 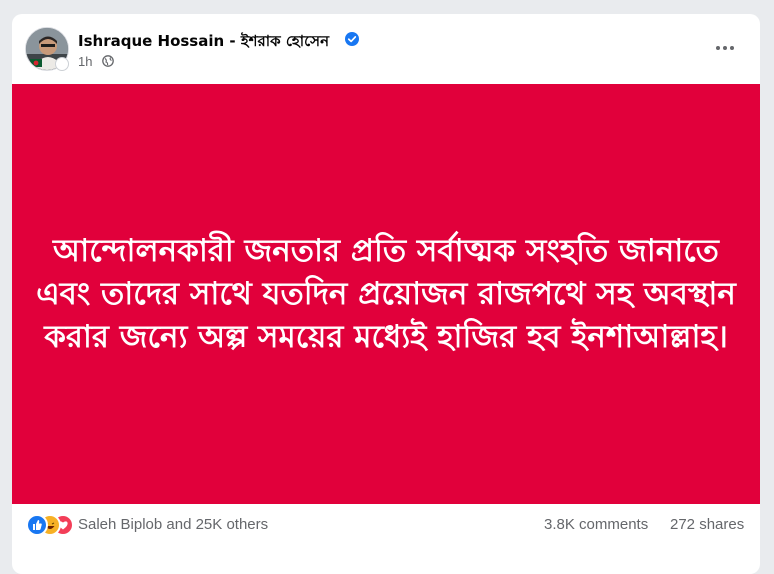 What do you see at coordinates (707, 524) in the screenshot?
I see `shares-count-link: 272 shares` at bounding box center [707, 524].